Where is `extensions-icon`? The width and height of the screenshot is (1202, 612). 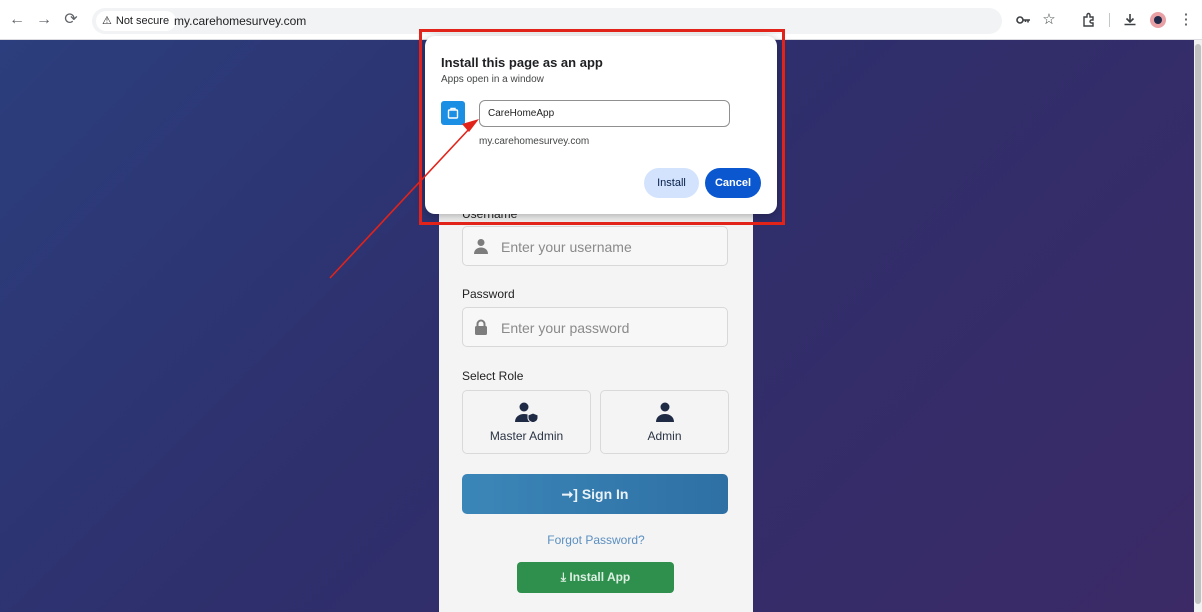 extensions-icon is located at coordinates (1089, 20).